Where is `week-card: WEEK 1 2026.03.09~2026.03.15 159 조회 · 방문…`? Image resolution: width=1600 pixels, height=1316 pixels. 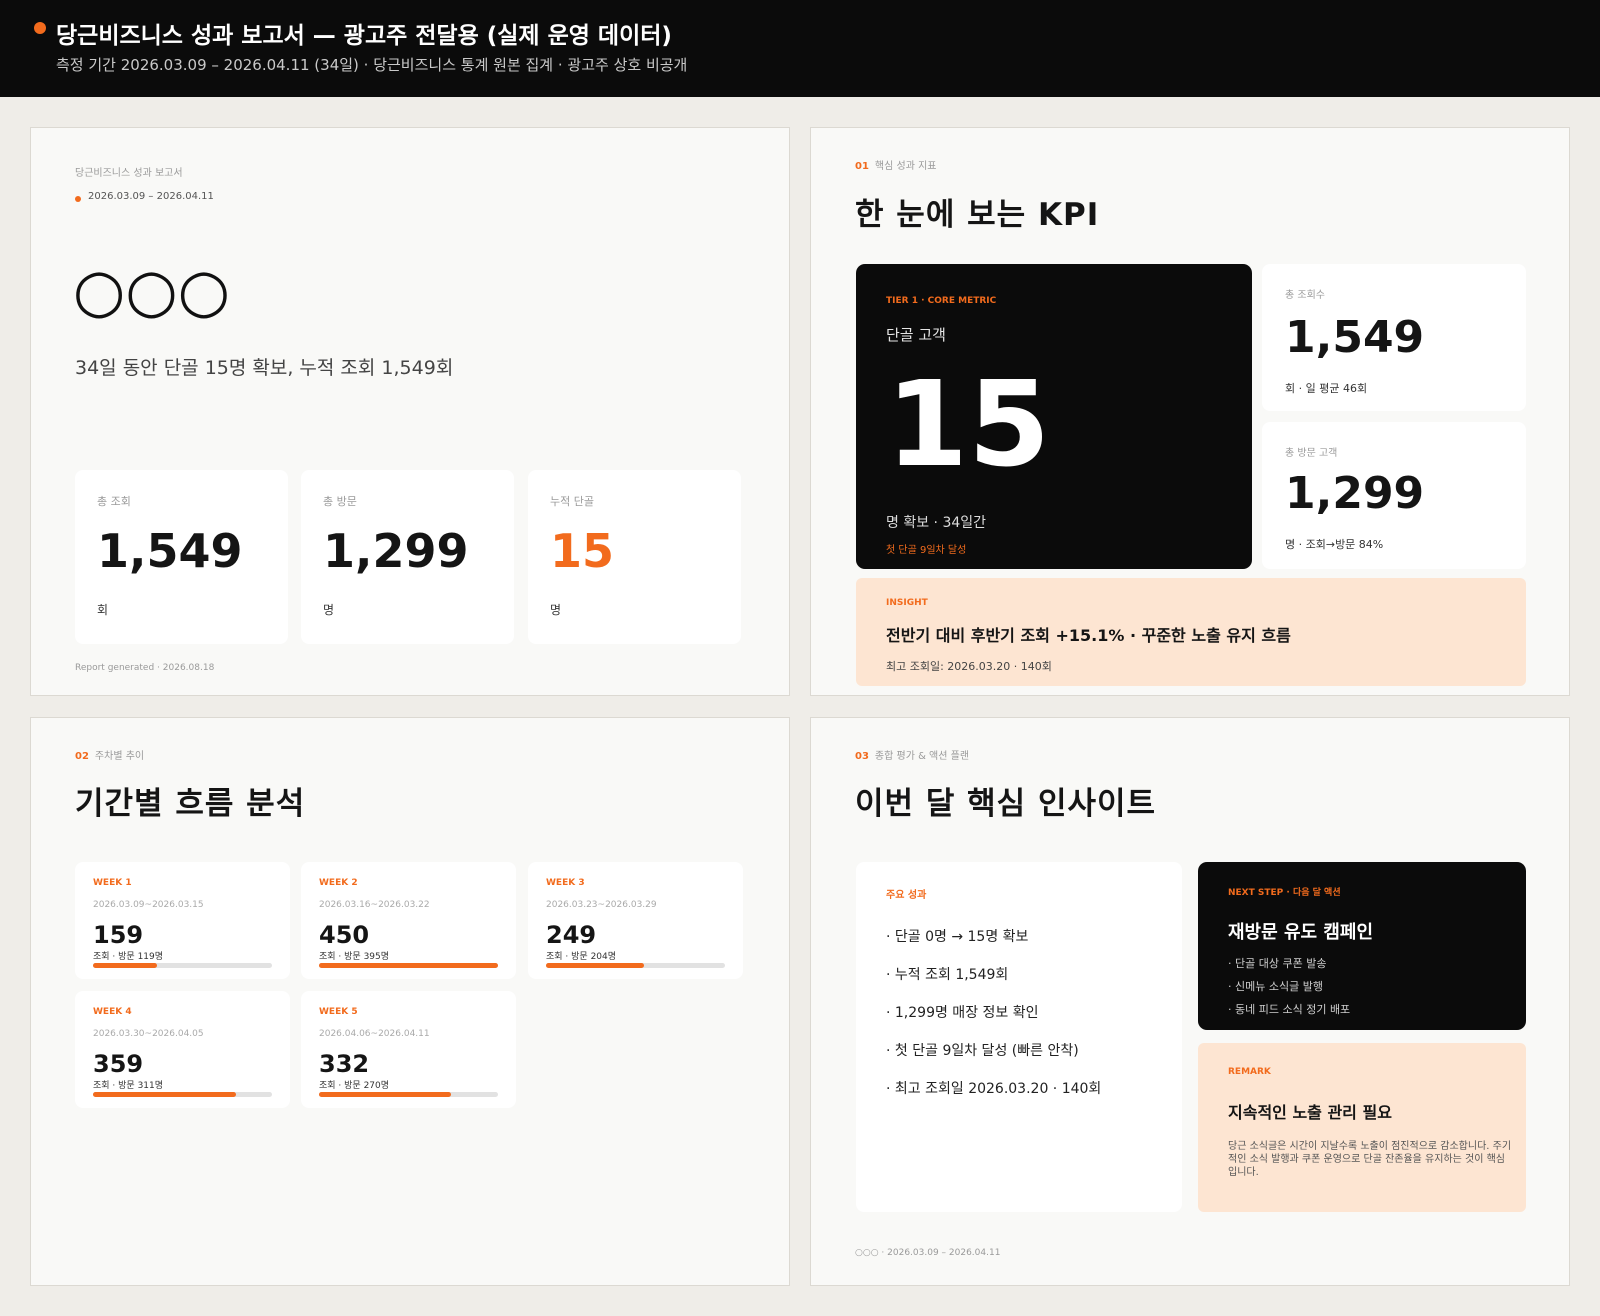
week-card: WEEK 1 2026.03.09~2026.03.15 159 조회 · 방문… is located at coordinates (182, 920).